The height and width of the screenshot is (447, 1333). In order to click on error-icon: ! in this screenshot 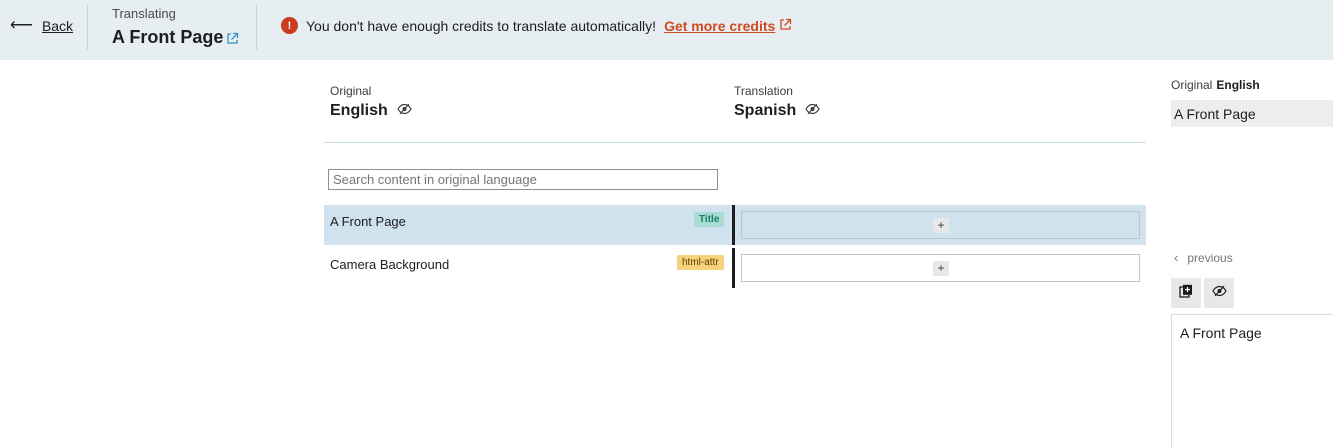, I will do `click(289, 25)`.